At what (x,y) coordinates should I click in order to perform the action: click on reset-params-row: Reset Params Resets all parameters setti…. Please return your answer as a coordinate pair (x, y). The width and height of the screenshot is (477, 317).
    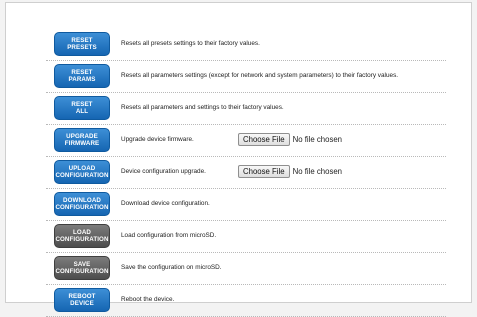
    Looking at the image, I should click on (246, 77).